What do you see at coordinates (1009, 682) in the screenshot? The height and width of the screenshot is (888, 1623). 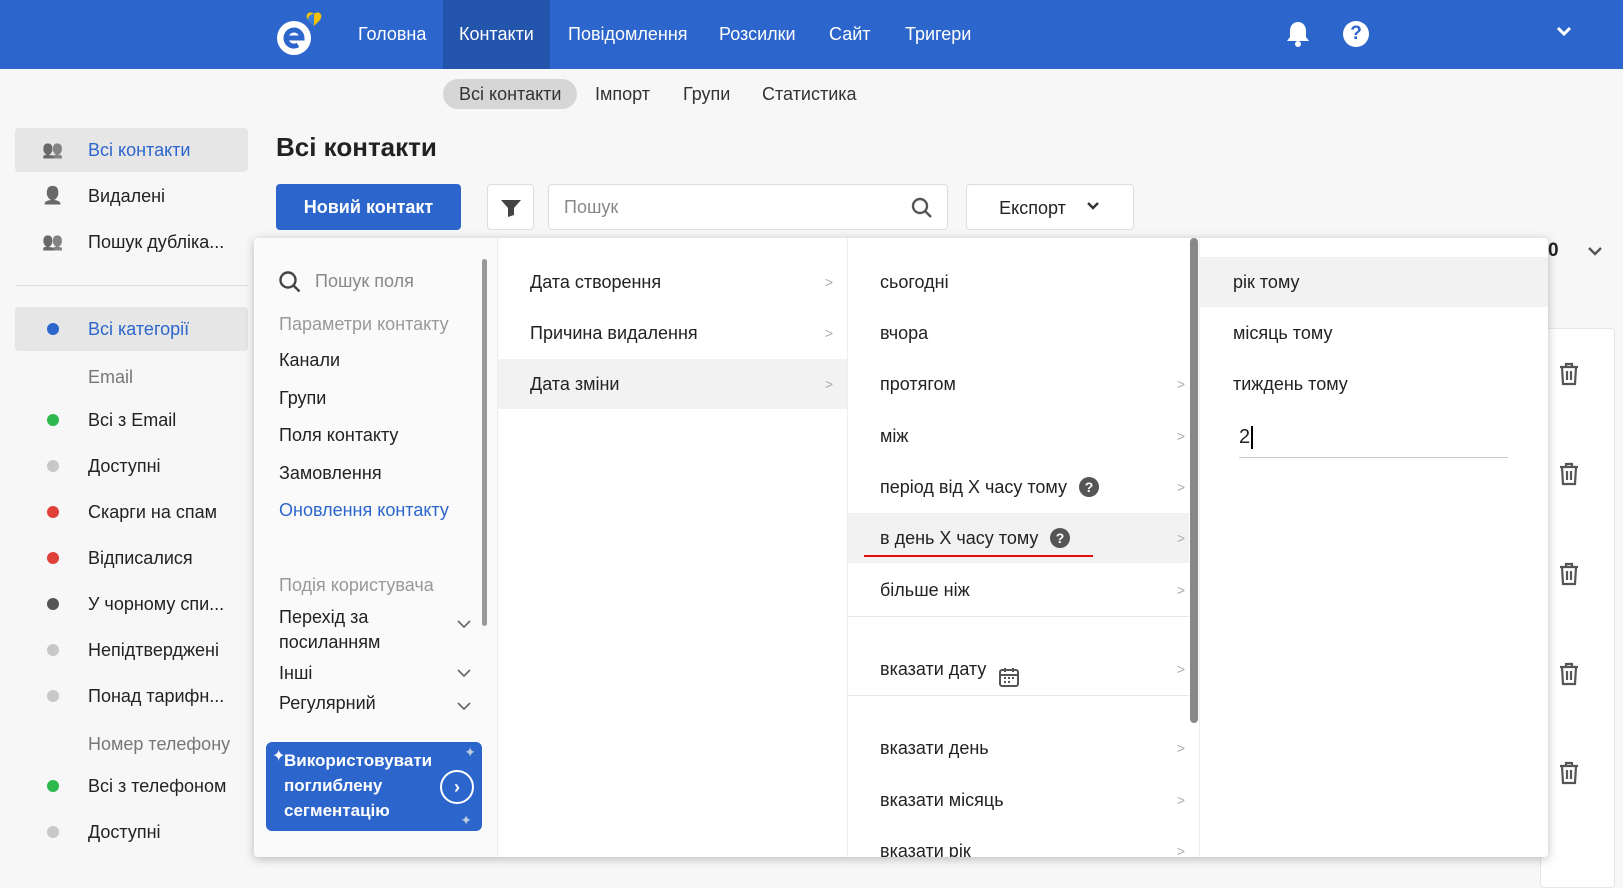 I see `calendar-icon` at bounding box center [1009, 682].